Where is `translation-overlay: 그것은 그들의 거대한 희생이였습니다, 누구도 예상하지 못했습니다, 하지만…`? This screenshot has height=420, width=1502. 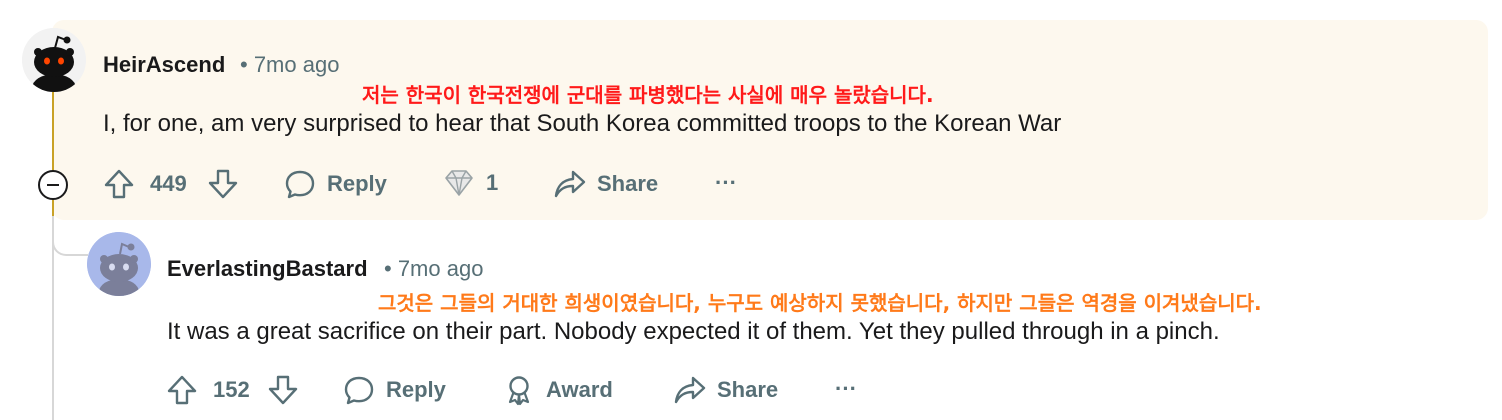 translation-overlay: 그것은 그들의 거대한 희생이였습니다, 누구도 예상하지 못했습니다, 하지만… is located at coordinates (820, 303).